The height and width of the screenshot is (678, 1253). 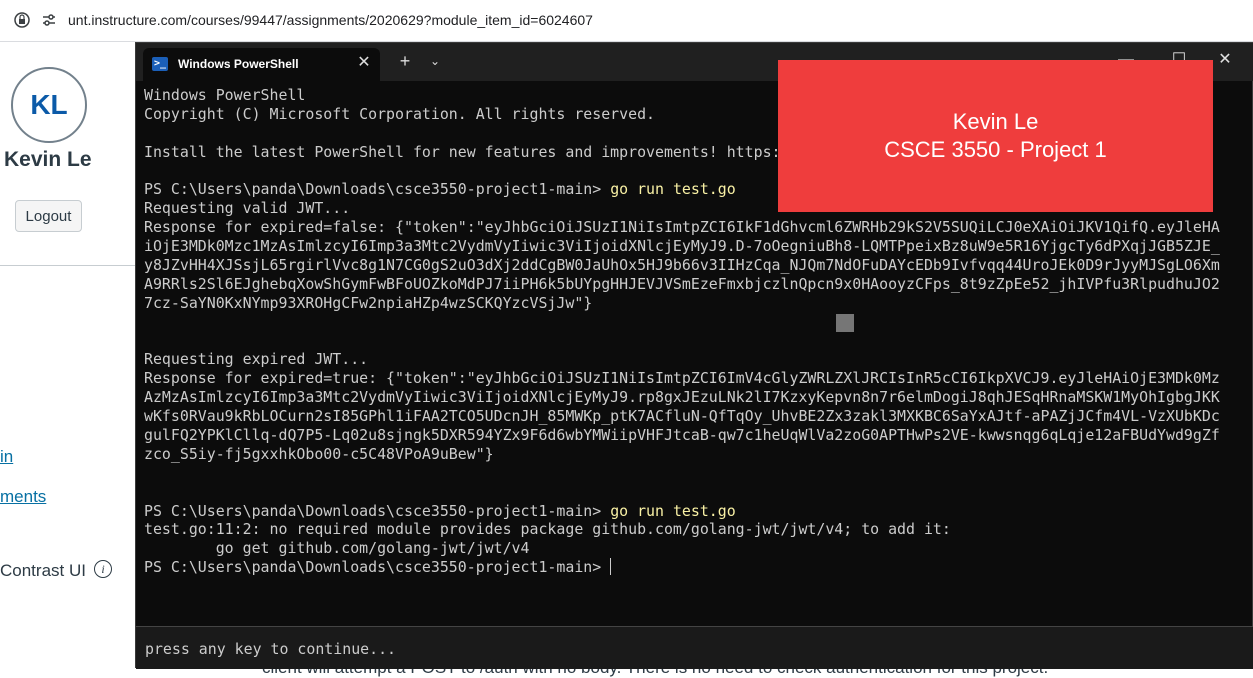 I want to click on close-tab-icon: ✕, so click(x=364, y=63).